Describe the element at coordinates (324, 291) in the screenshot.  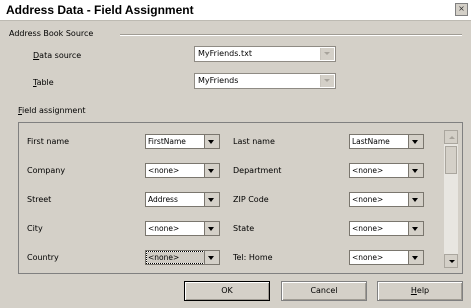
I see `cancel-button: Cancel` at that location.